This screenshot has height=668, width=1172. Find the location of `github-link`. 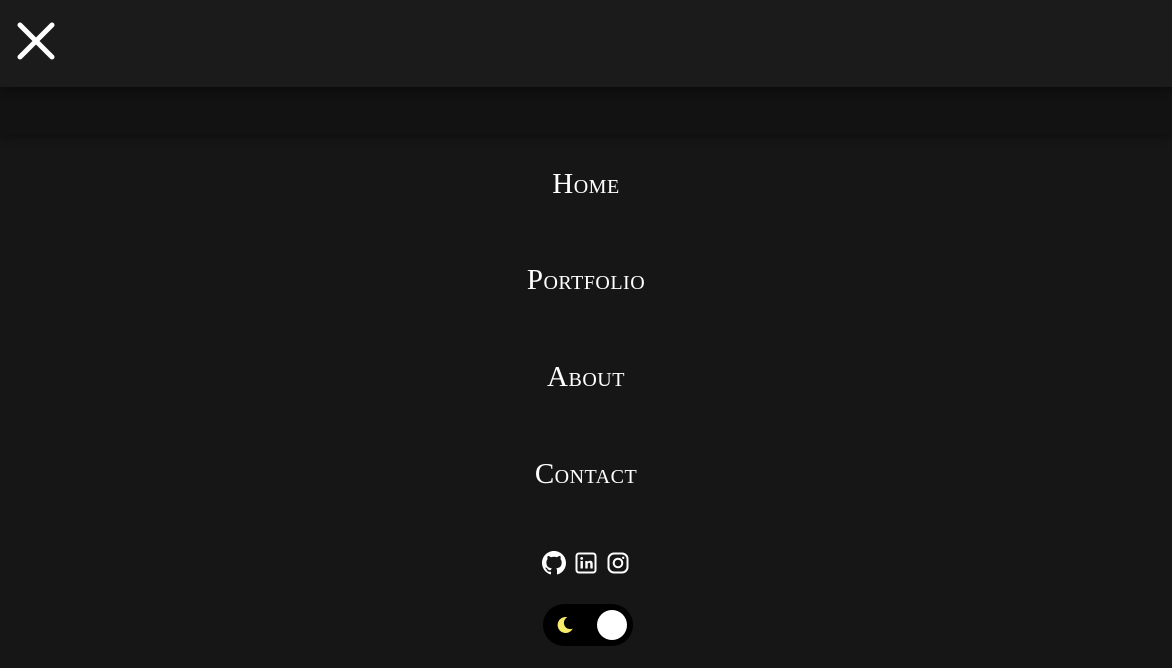

github-link is located at coordinates (554, 563).